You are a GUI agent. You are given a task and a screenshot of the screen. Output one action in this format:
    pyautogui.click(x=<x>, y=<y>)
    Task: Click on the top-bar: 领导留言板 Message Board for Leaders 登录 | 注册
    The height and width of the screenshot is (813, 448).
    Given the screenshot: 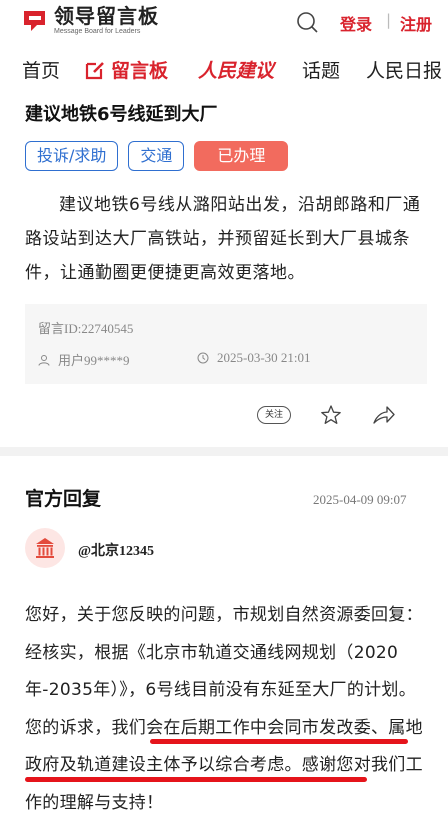 What is the action you would take?
    pyautogui.click(x=224, y=22)
    